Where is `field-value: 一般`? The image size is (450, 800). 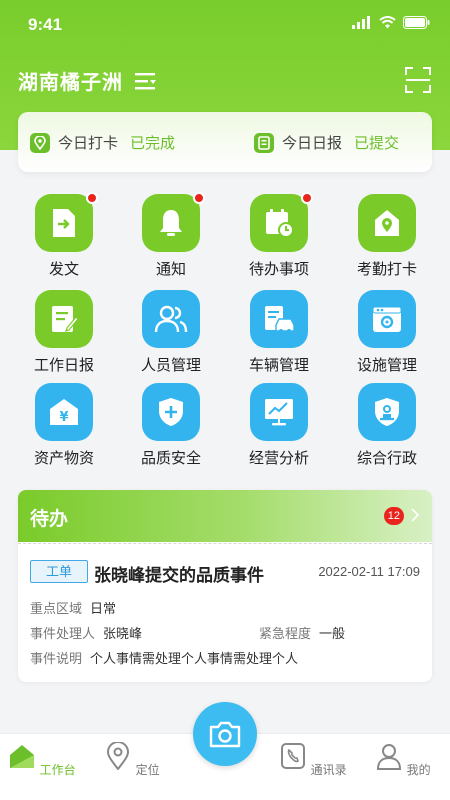 field-value: 一般 is located at coordinates (332, 633).